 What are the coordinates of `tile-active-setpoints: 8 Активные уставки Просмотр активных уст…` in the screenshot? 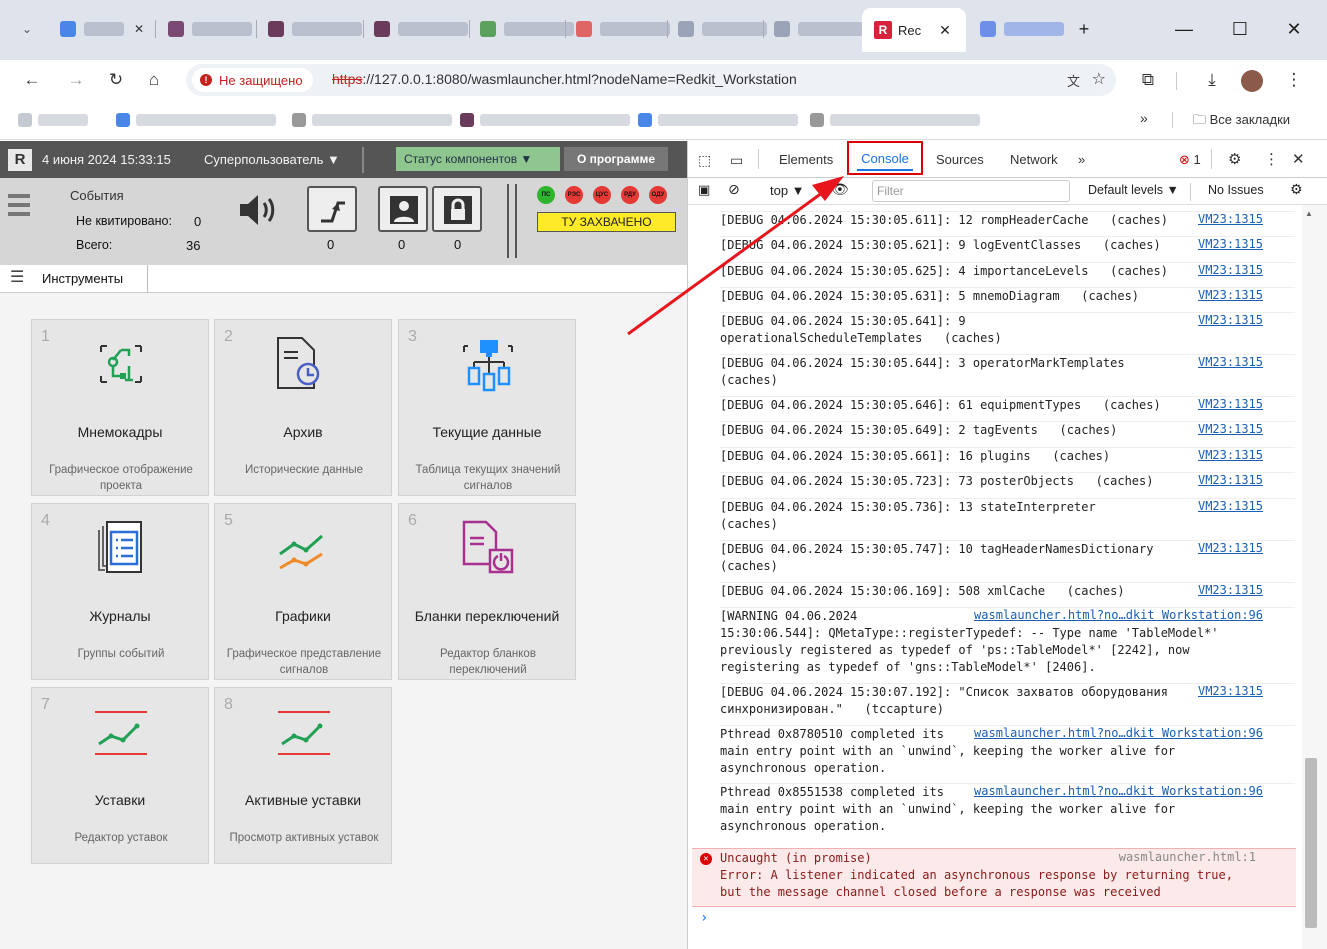 It's located at (303, 775).